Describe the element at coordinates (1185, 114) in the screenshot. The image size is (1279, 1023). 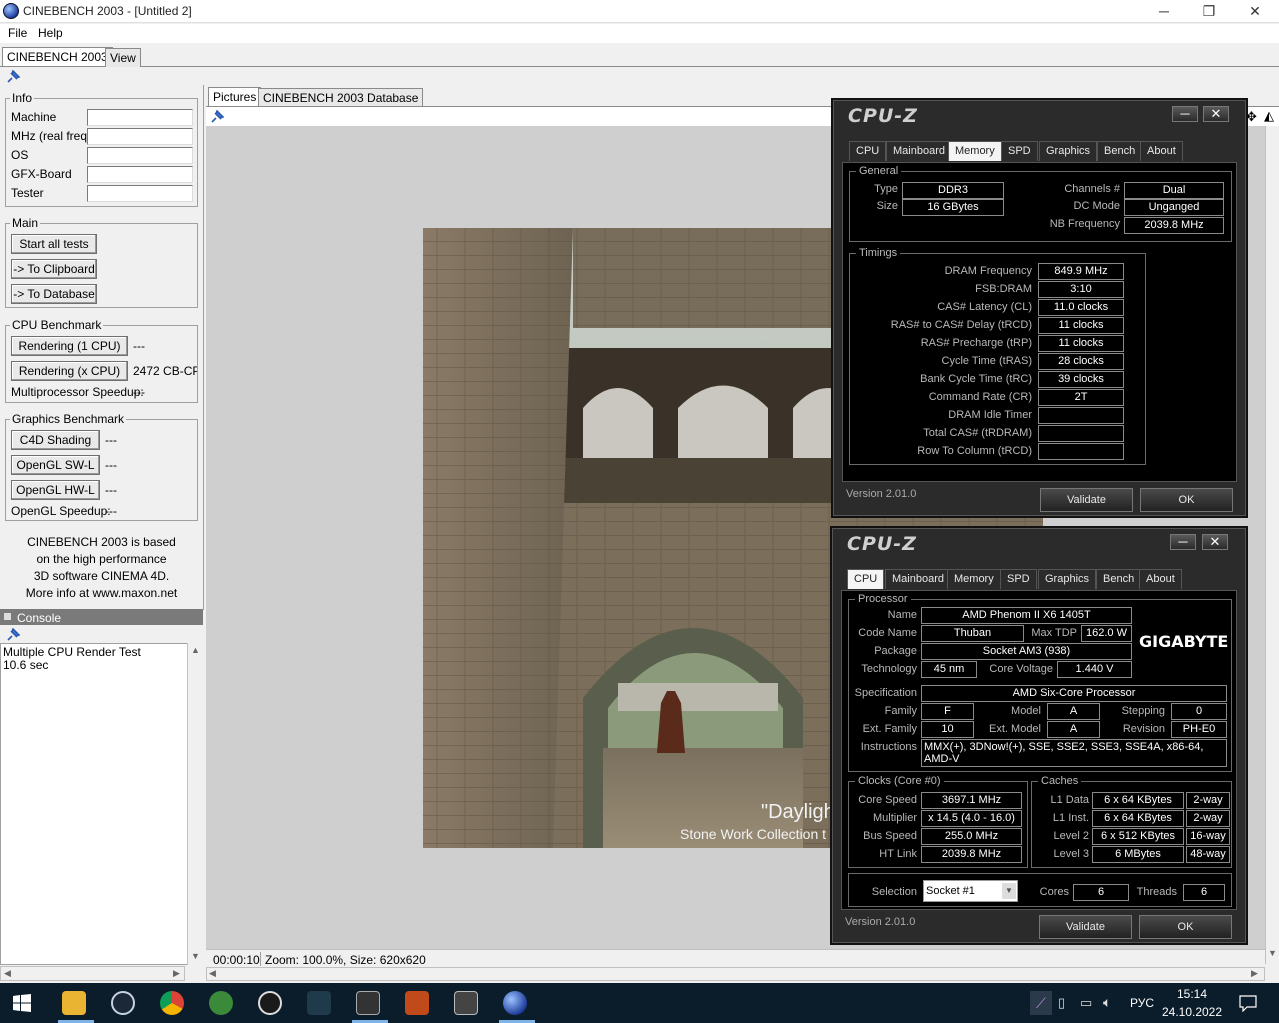
I see `cpuz-memory-minimize-icon: ─` at that location.